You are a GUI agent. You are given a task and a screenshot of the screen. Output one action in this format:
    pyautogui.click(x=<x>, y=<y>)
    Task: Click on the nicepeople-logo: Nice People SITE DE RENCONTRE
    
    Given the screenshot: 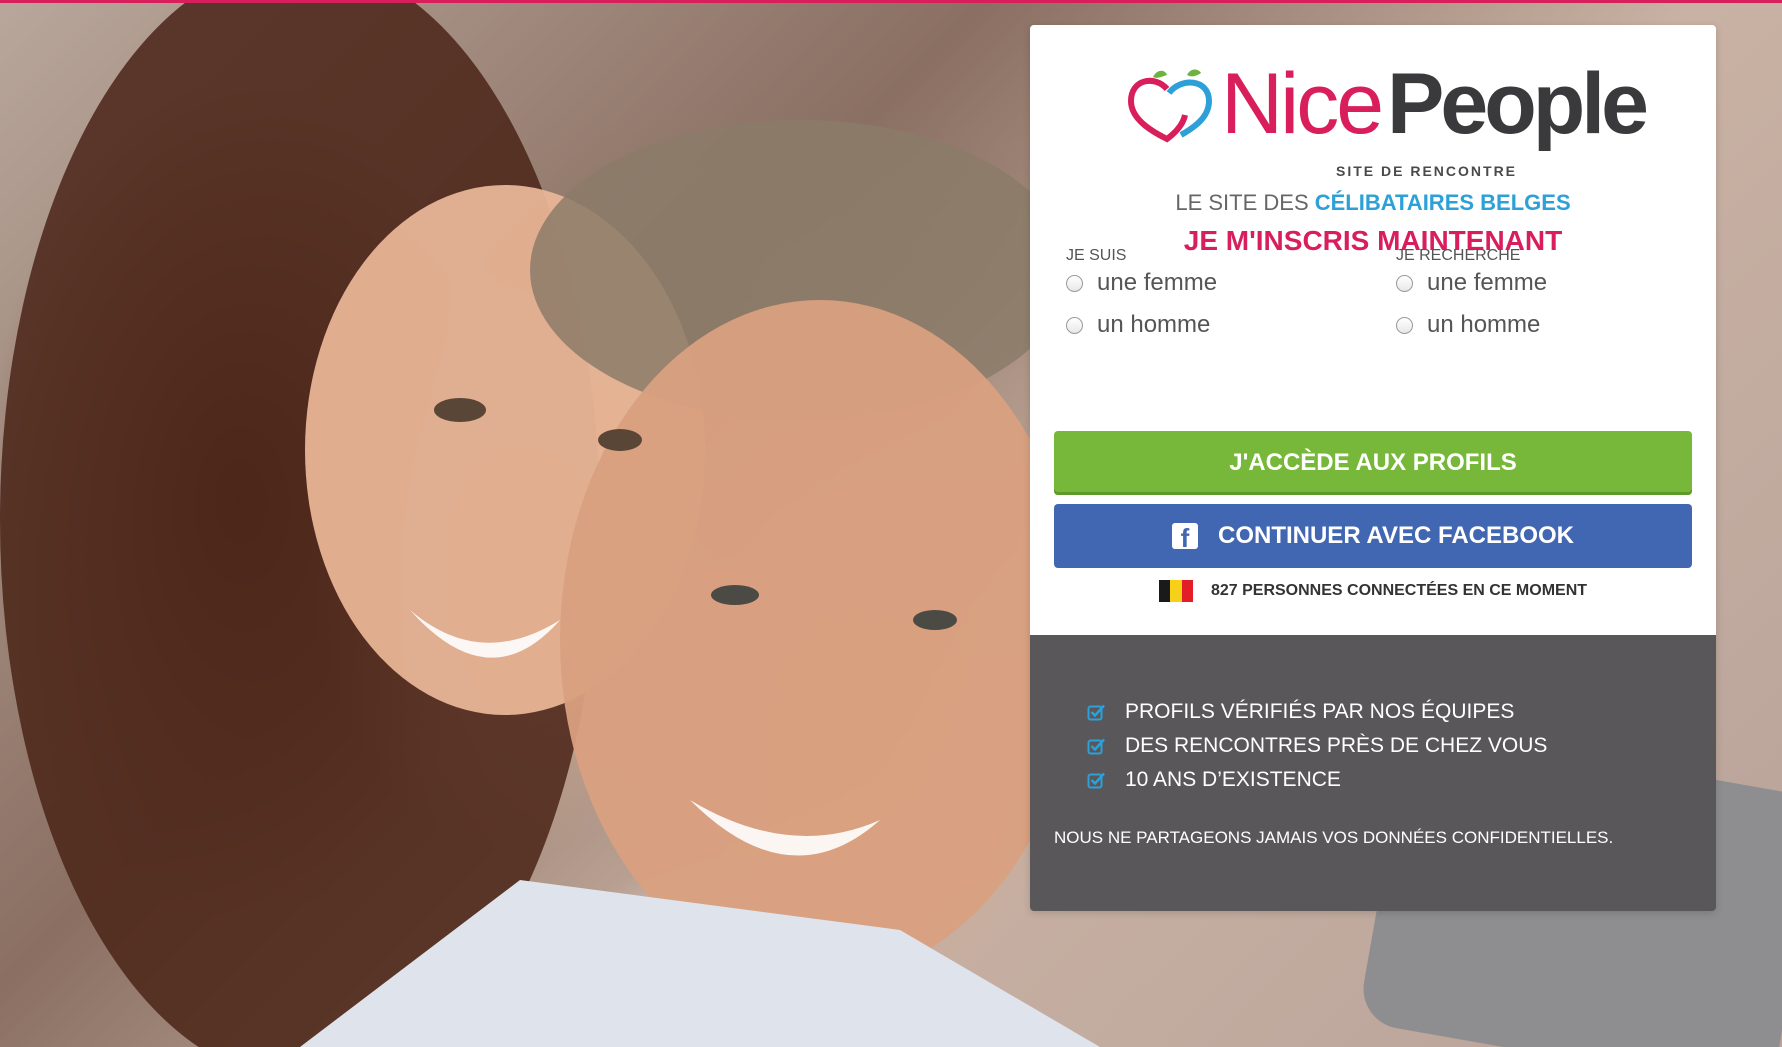 What is the action you would take?
    pyautogui.click(x=1387, y=120)
    